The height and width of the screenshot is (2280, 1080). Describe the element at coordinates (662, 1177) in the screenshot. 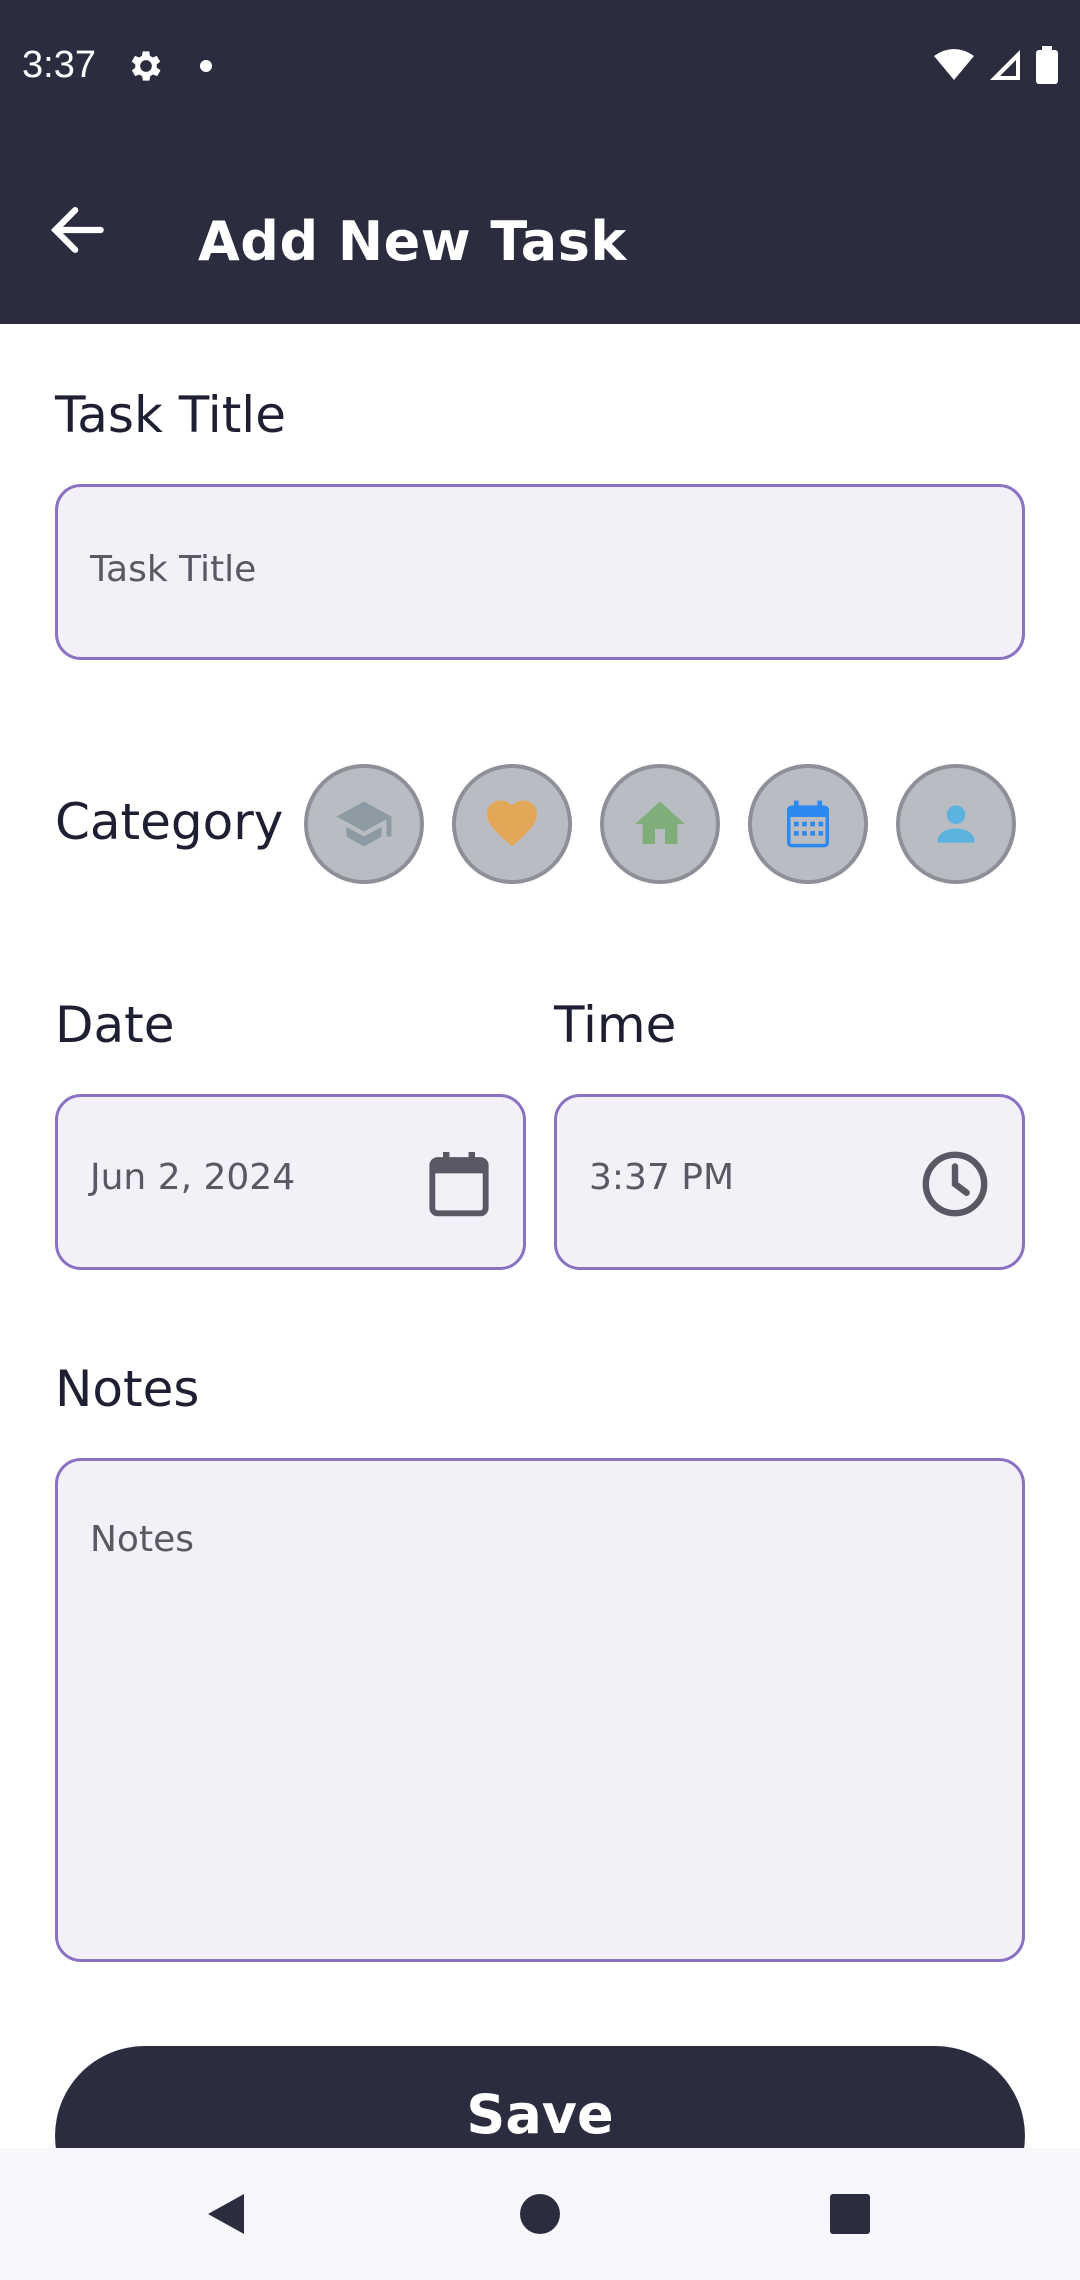

I see `time-value: 3:37 PM` at that location.